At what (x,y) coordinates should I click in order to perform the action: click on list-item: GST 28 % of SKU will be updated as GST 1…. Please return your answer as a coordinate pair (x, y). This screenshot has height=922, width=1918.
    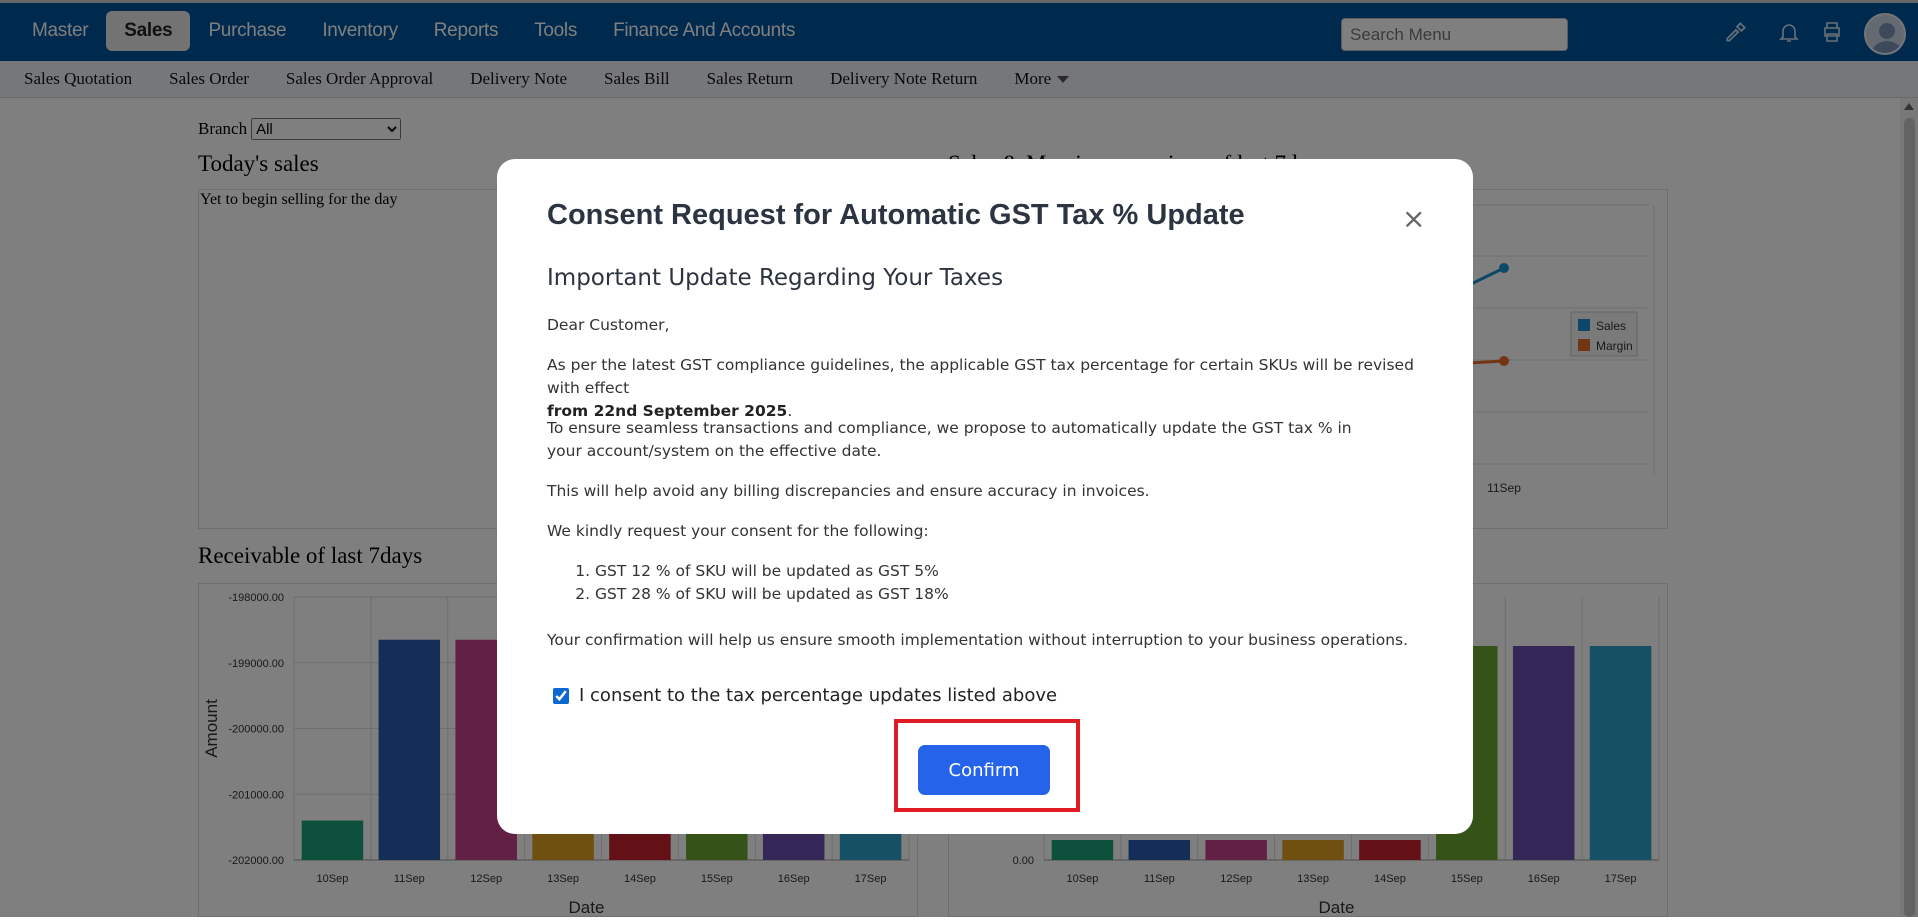
    Looking at the image, I should click on (845, 594).